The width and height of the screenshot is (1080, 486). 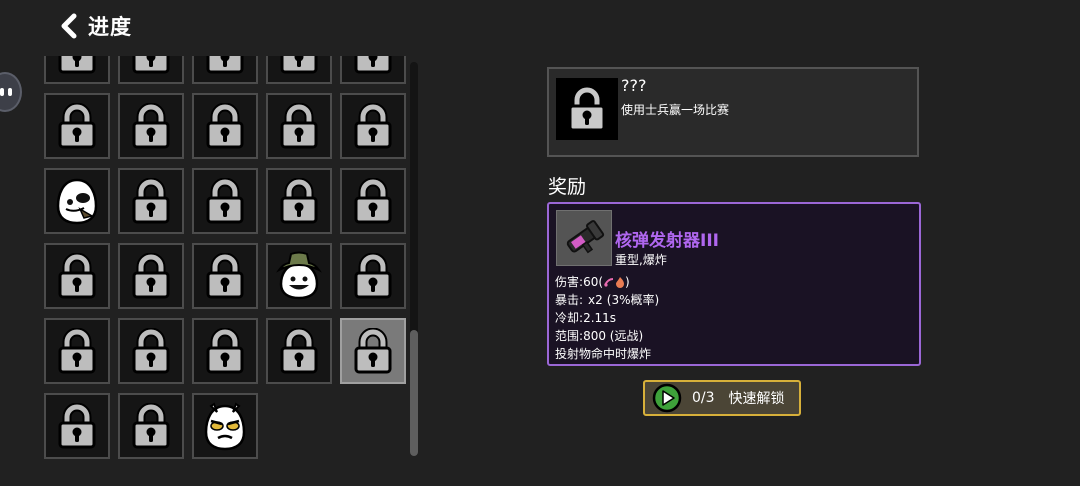 I want to click on stat-crit-label: 暴击:, so click(x=569, y=300).